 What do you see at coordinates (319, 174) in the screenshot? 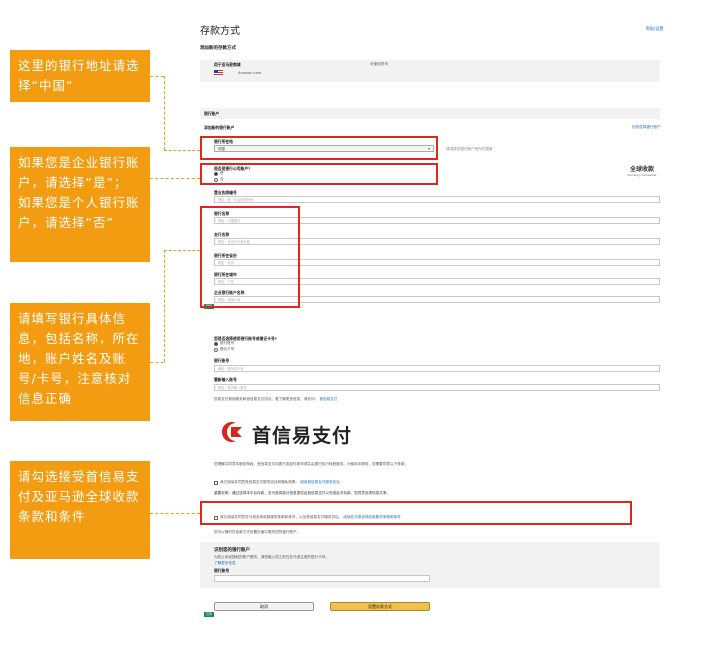
I see `company-highlight` at bounding box center [319, 174].